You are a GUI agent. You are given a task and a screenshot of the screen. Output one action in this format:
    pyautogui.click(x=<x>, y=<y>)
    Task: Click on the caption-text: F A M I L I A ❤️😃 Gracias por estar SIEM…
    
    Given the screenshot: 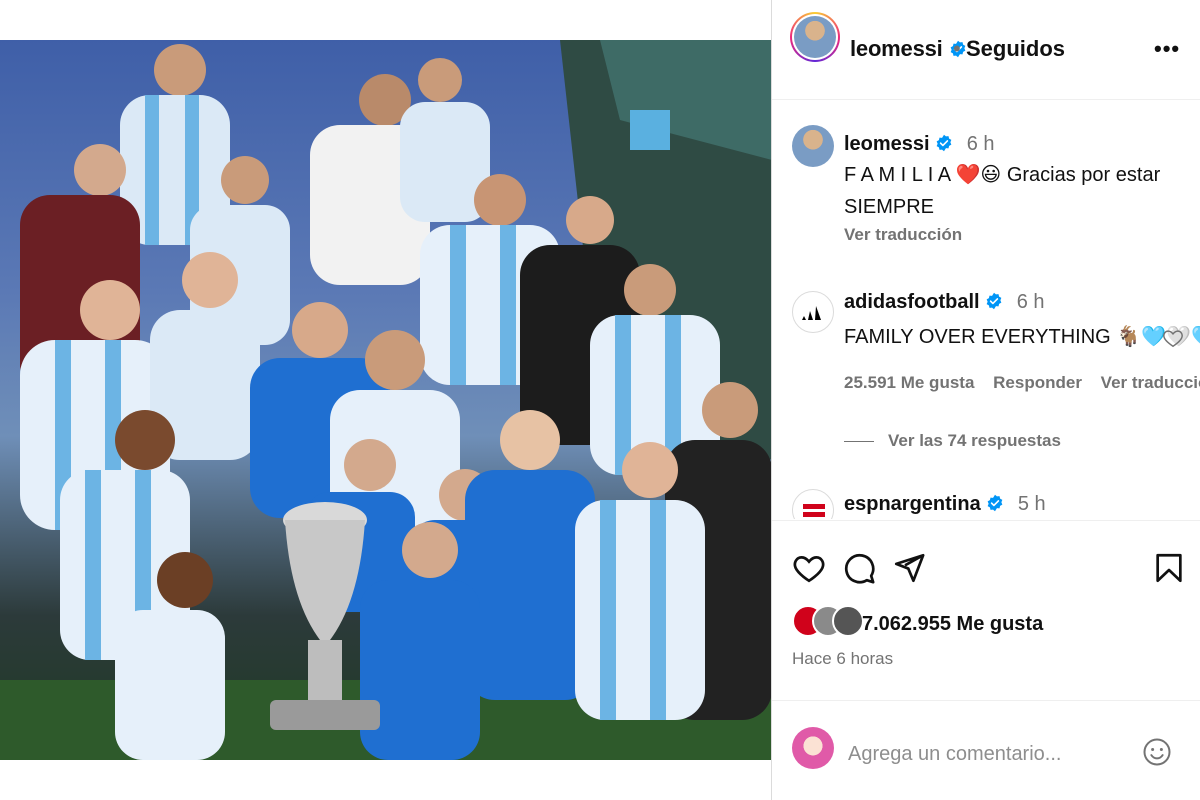 What is the action you would take?
    pyautogui.click(x=1014, y=191)
    